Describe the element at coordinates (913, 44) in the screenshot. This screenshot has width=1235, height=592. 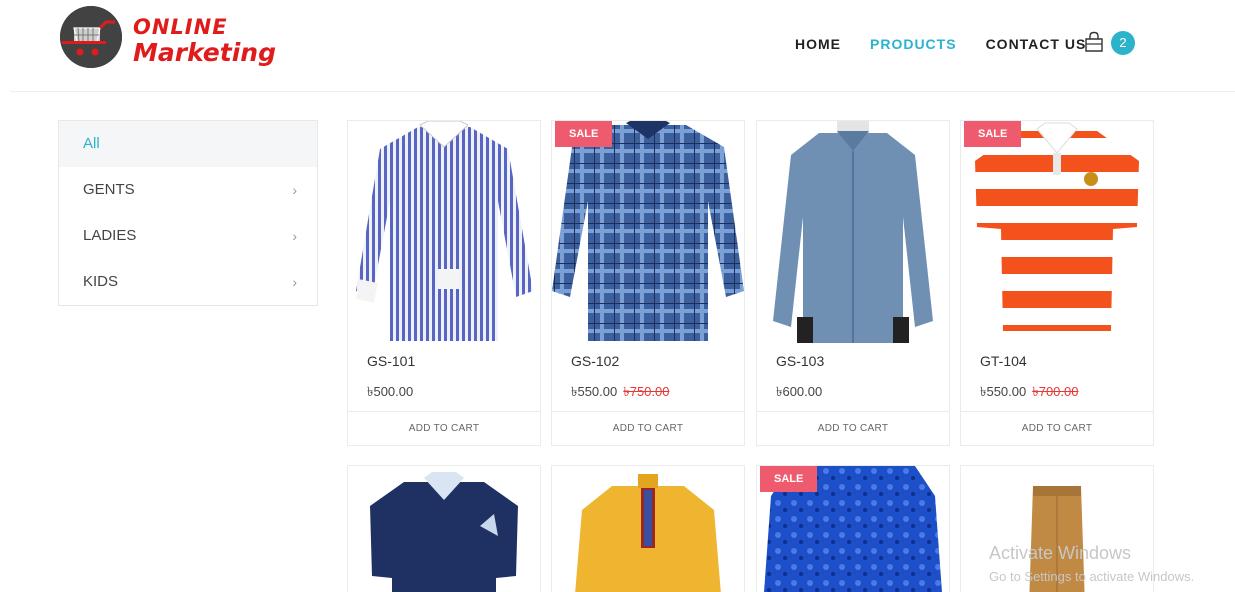
I see `nav-products: PRODUCTS` at that location.